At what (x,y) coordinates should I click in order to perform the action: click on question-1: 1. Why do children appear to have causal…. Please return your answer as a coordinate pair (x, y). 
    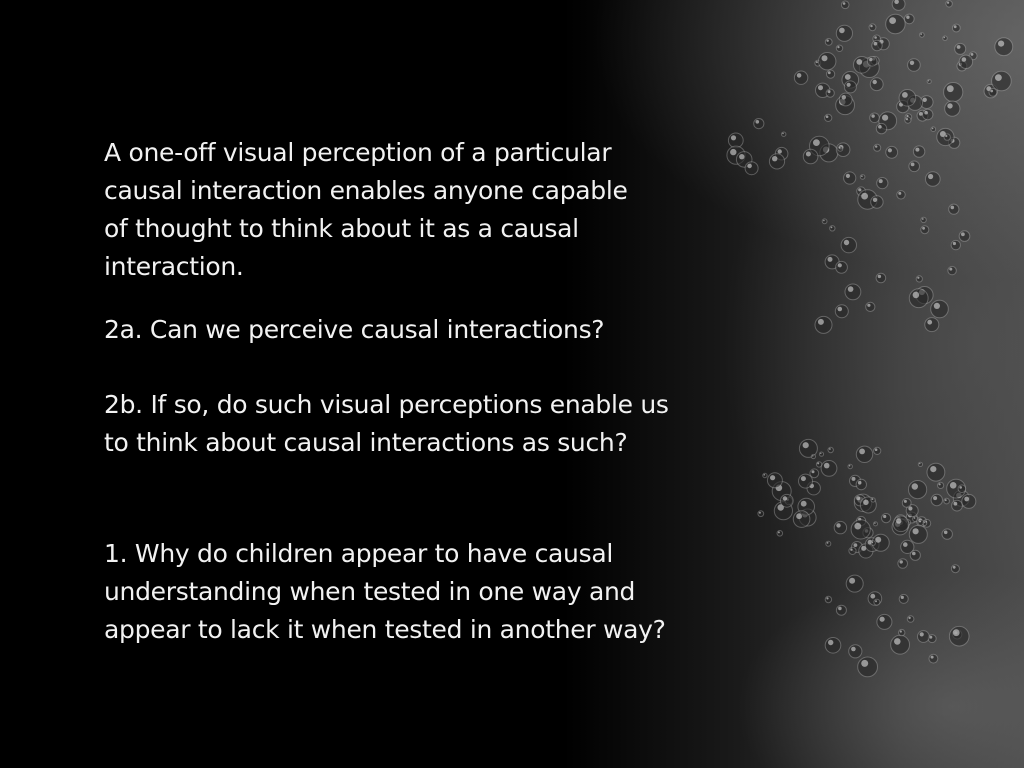
    Looking at the image, I should click on (385, 591).